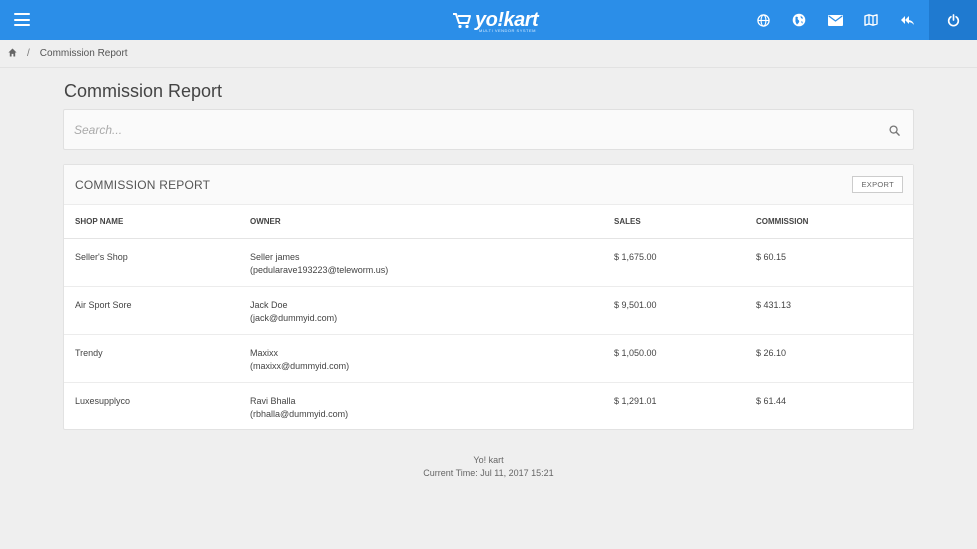 This screenshot has width=977, height=549. Describe the element at coordinates (771, 400) in the screenshot. I see `commission-cell: $ 61.44` at that location.